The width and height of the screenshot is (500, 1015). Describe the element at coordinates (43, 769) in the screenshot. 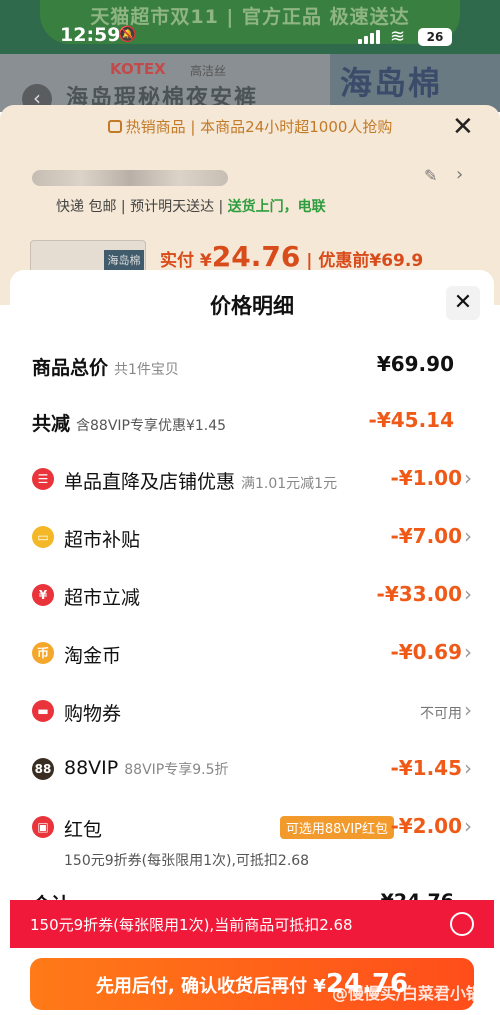

I see `88vip-icon: 88` at that location.